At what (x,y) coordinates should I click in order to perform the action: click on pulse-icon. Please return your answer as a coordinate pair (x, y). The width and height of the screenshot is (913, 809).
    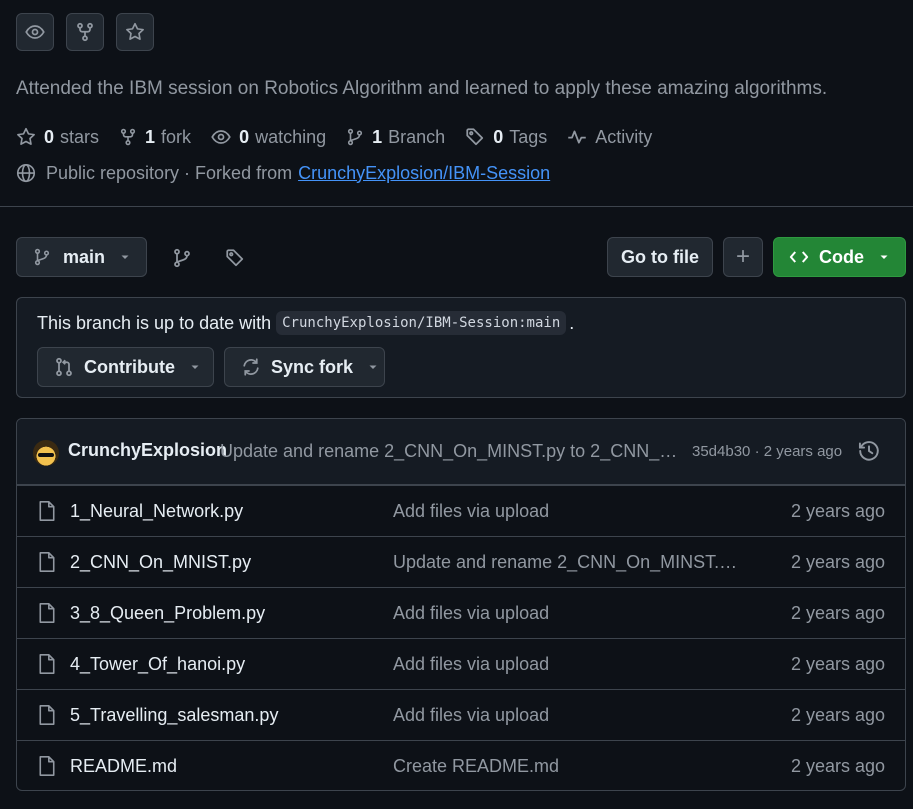
    Looking at the image, I should click on (581, 137).